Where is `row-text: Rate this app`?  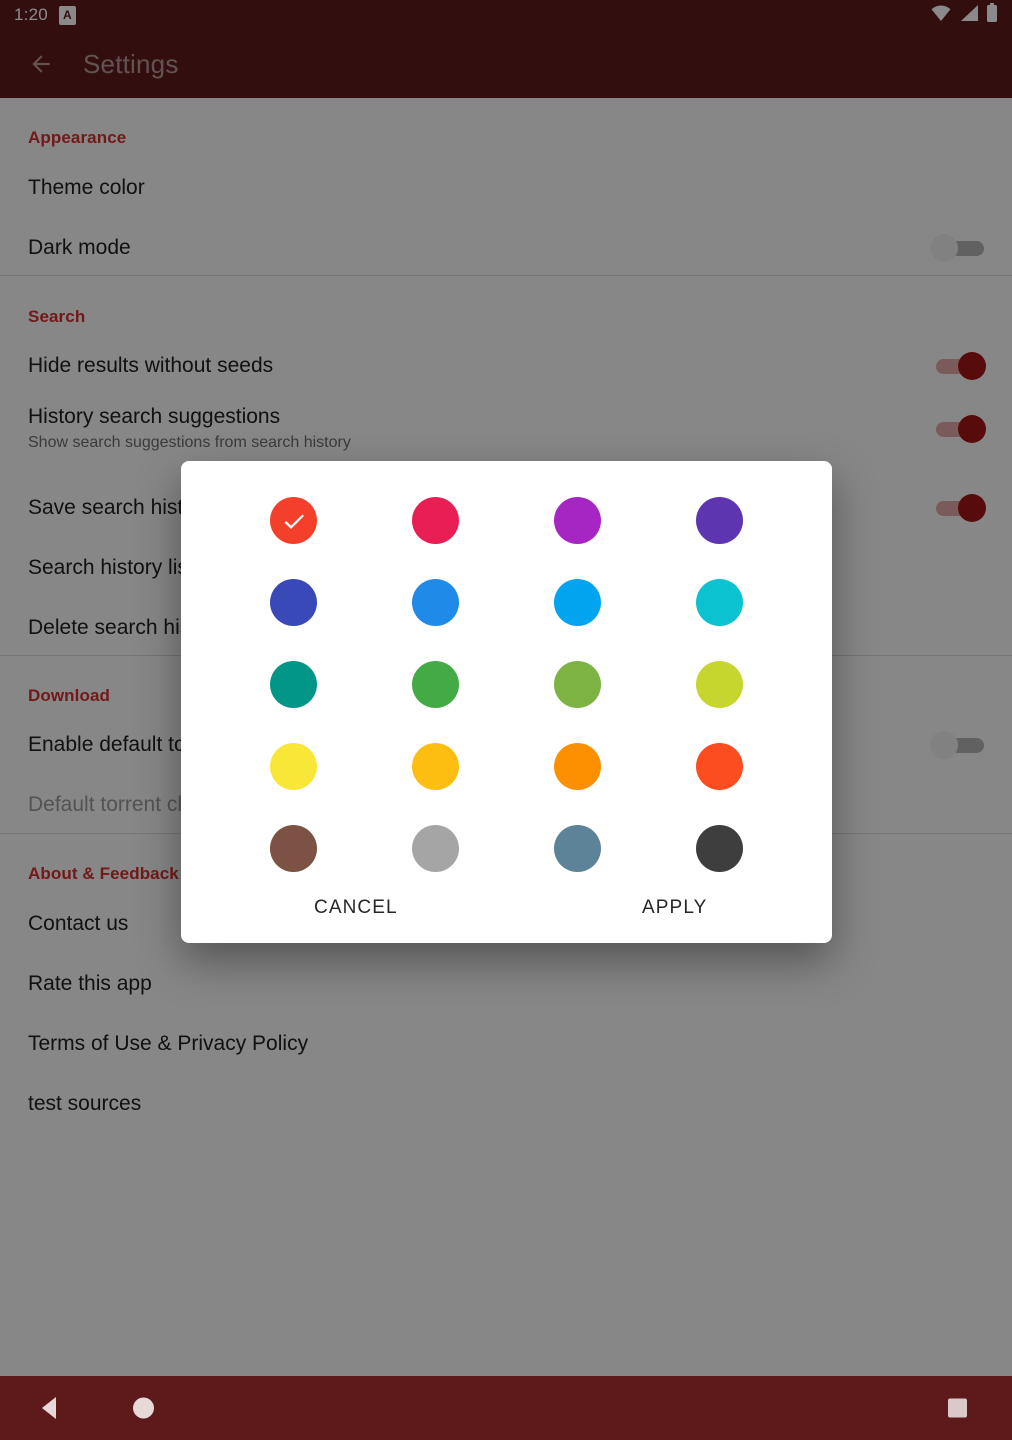
row-text: Rate this app is located at coordinates (90, 984).